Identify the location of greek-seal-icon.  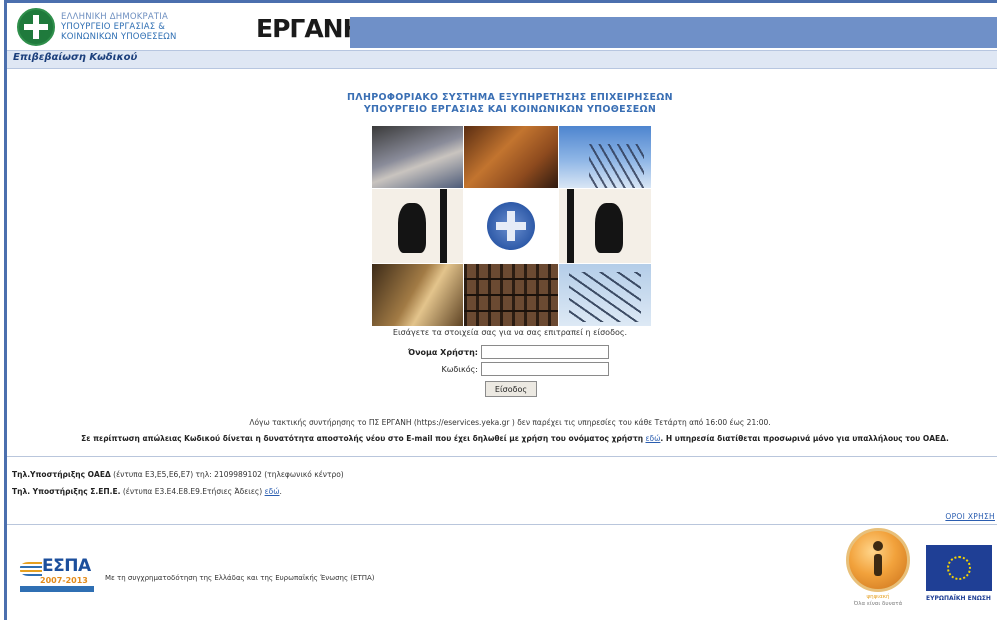
(511, 226).